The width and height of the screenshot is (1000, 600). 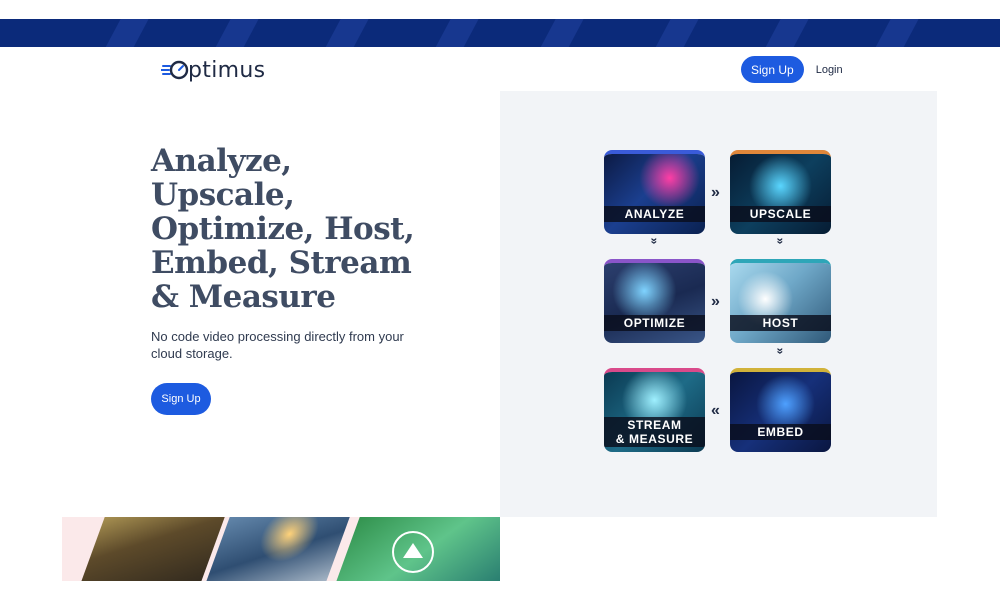 I want to click on tile-label: STREAM & MEASURE, so click(x=654, y=432).